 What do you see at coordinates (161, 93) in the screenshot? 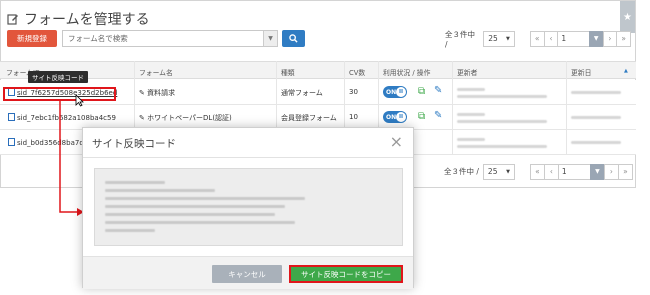
I see `form-name-text: 資料請求` at bounding box center [161, 93].